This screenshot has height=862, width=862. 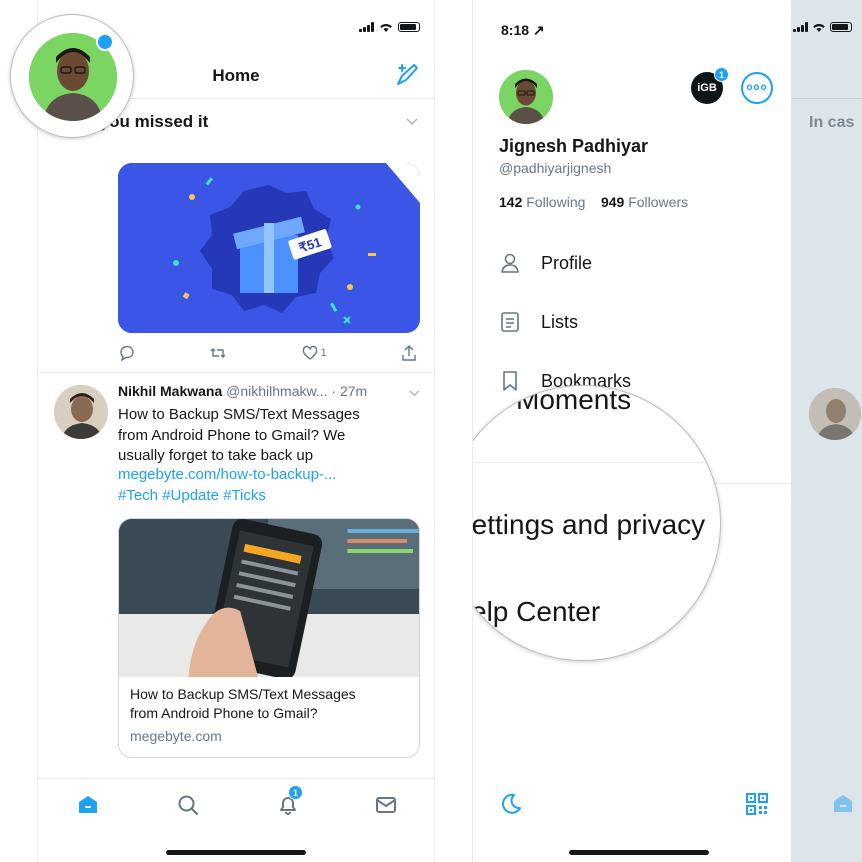 I want to click on timeline-peek-overlay: In cas, so click(x=826, y=431).